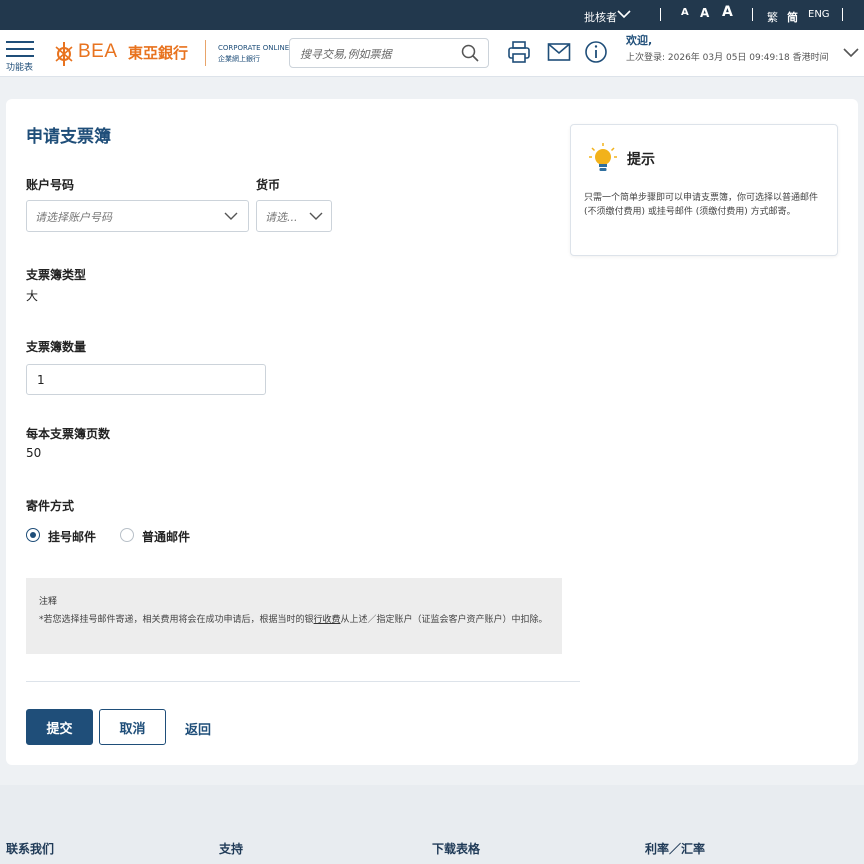  I want to click on note-text: 从上述／指定账户（证监会客户资产账户）中扣除。, so click(444, 620).